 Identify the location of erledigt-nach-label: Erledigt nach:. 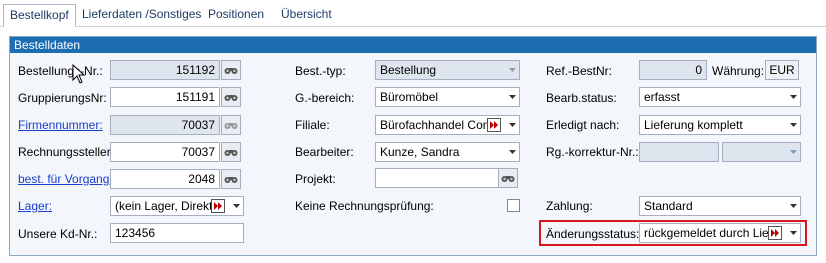
(583, 125).